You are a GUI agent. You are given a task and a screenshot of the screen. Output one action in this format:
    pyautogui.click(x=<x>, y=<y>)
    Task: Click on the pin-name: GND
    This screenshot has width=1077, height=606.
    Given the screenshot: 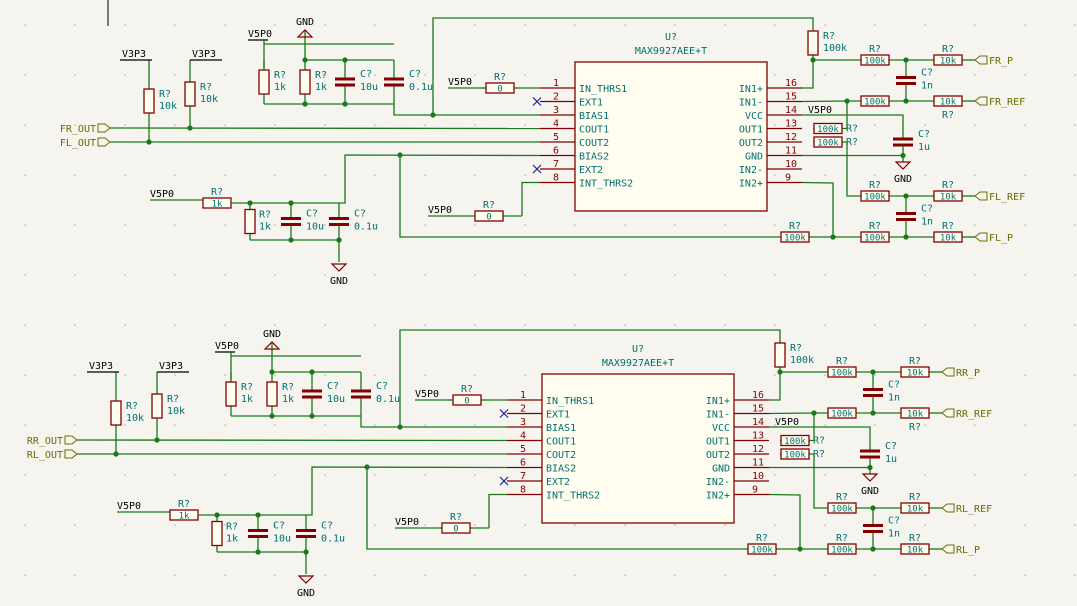 What is the action you would take?
    pyautogui.click(x=754, y=157)
    